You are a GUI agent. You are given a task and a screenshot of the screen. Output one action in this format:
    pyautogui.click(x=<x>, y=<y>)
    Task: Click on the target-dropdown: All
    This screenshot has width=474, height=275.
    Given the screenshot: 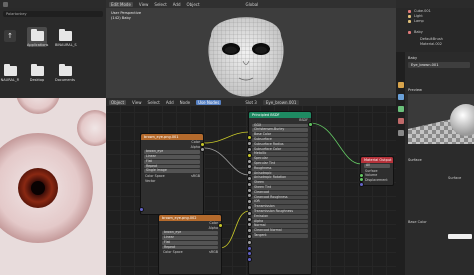 What is the action you would take?
    pyautogui.click(x=377, y=165)
    